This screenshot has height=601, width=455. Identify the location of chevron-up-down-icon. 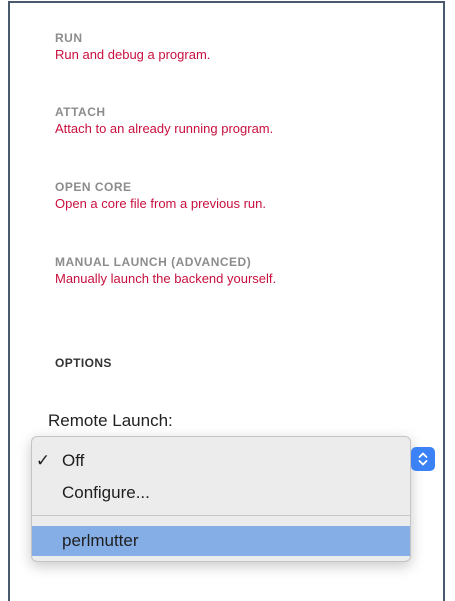
(423, 459).